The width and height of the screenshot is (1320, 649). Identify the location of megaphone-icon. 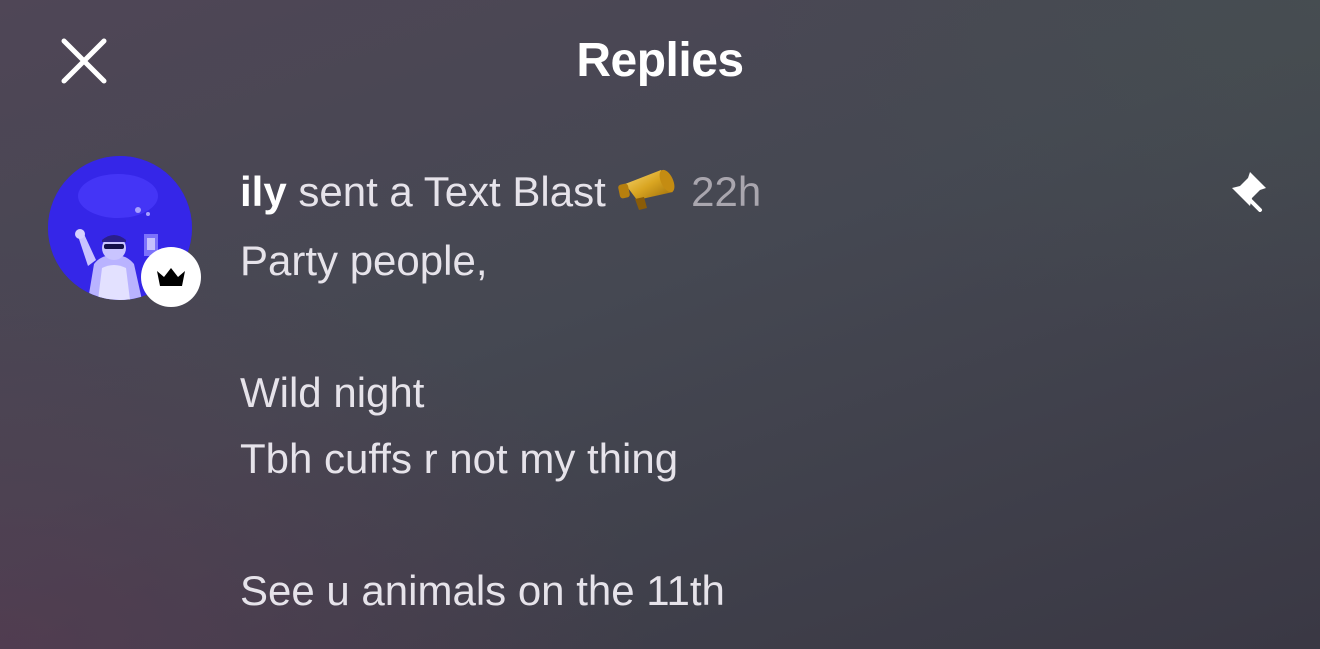
(648, 189).